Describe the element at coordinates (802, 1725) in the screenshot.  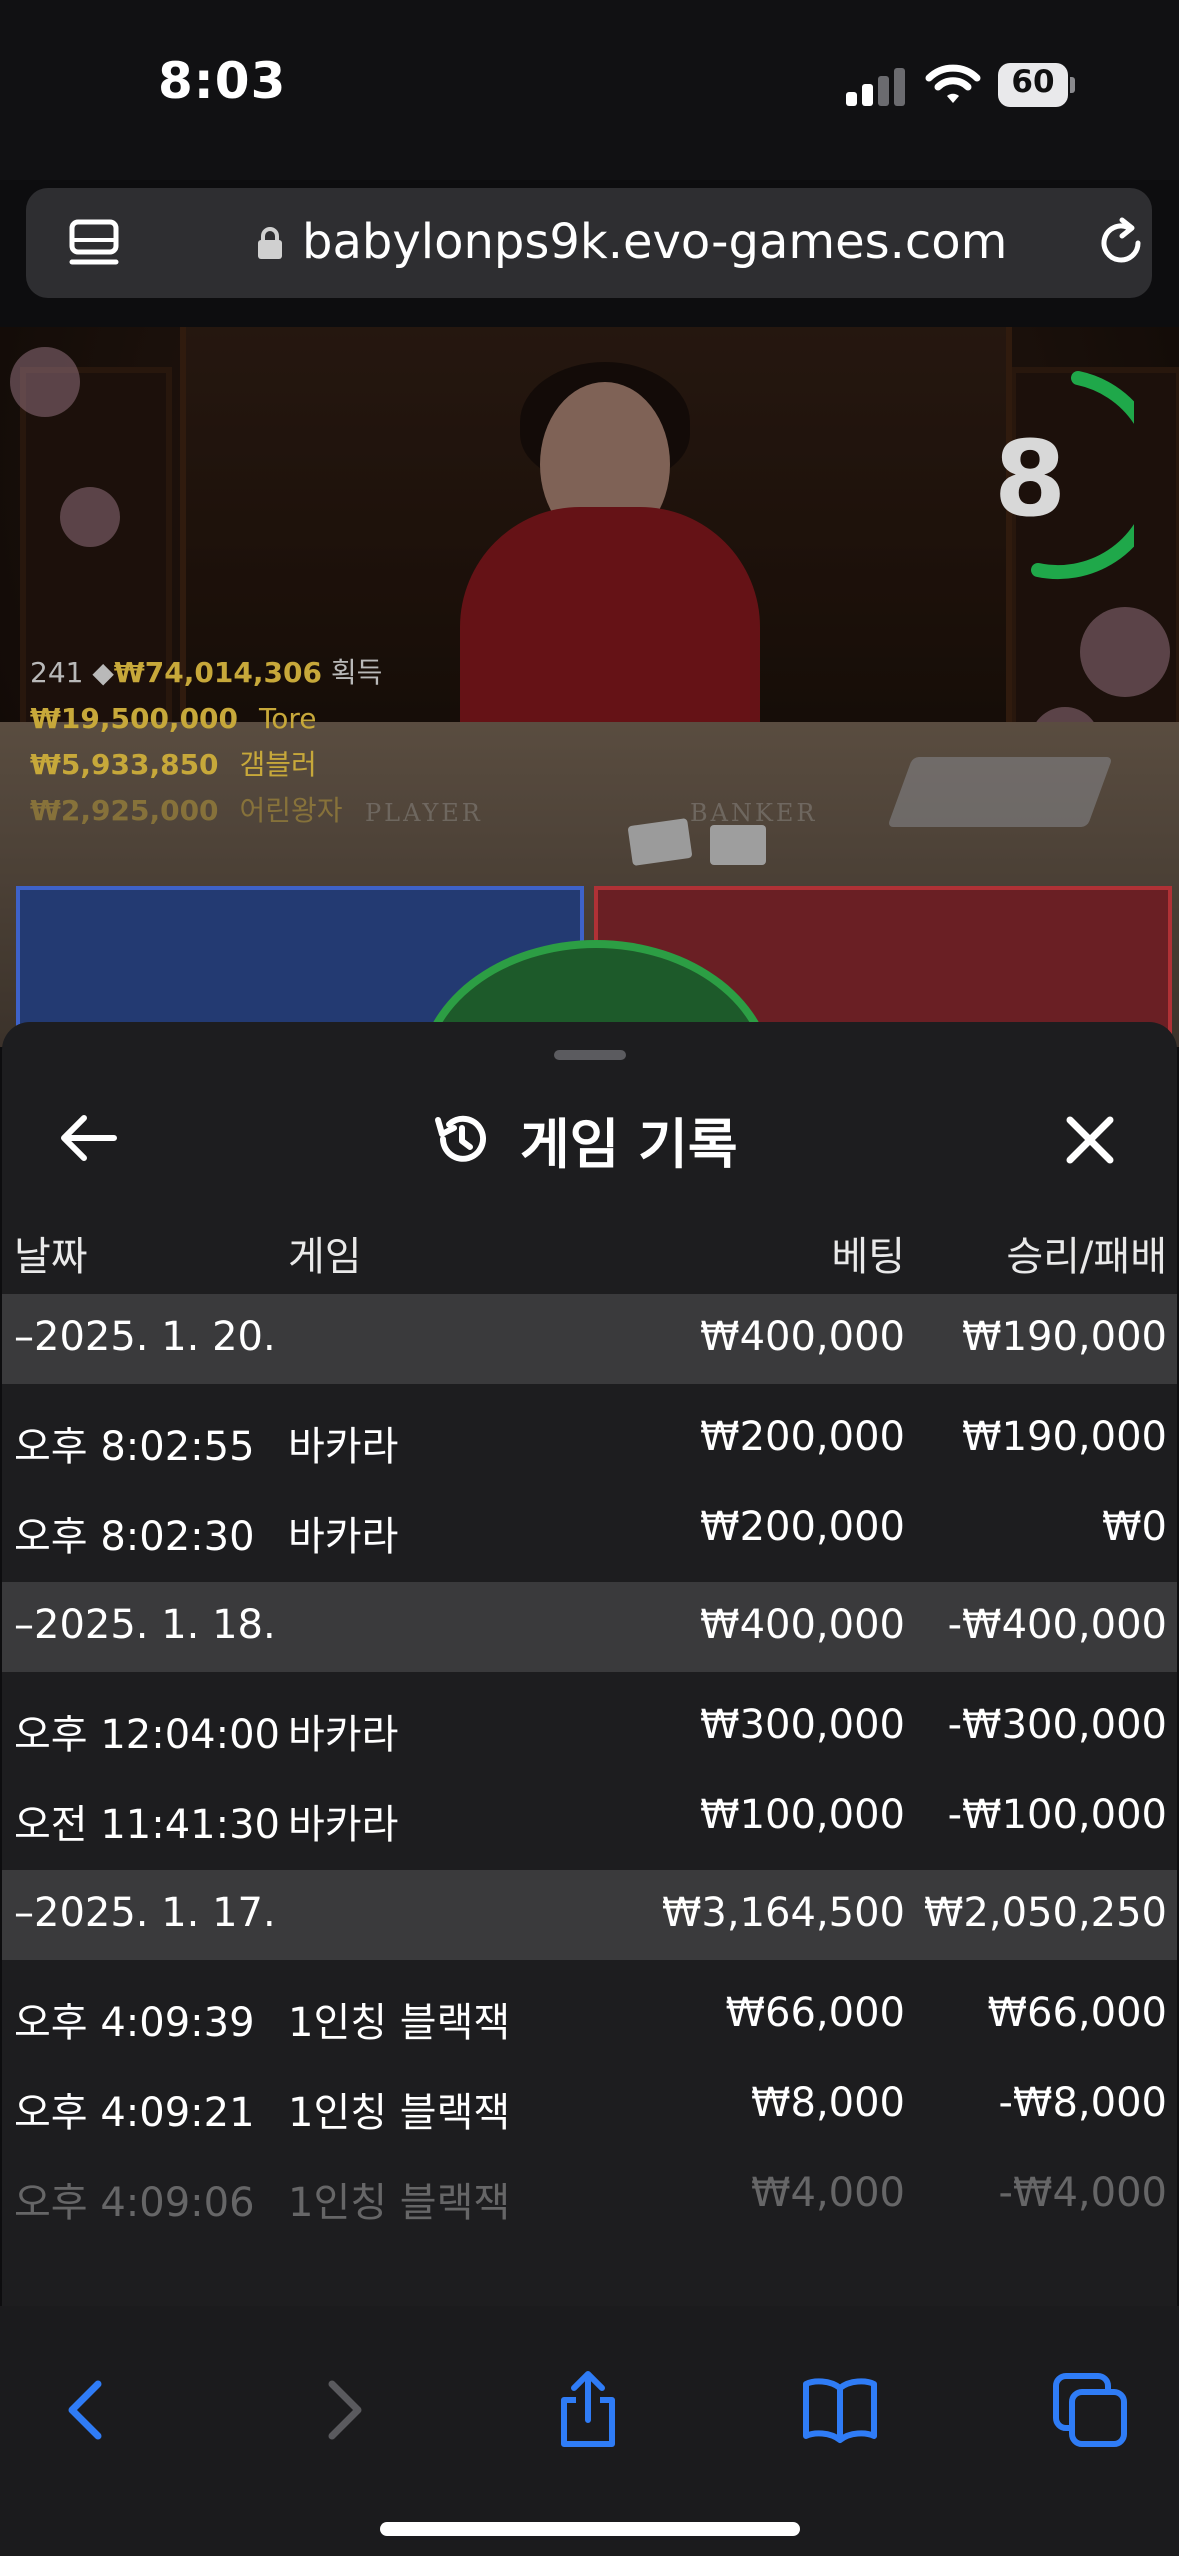
I see `cell-bet: ₩300,000` at that location.